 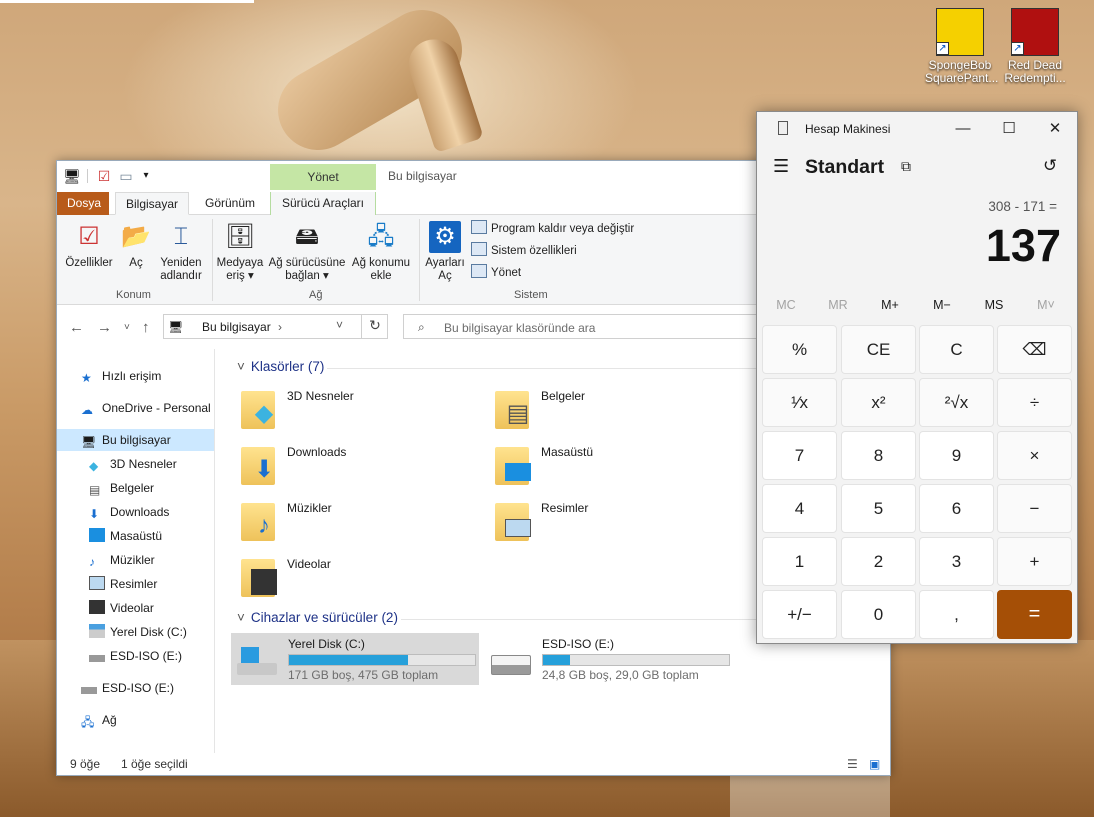 What do you see at coordinates (799, 561) in the screenshot?
I see `calc-key-r4-c0: 1` at bounding box center [799, 561].